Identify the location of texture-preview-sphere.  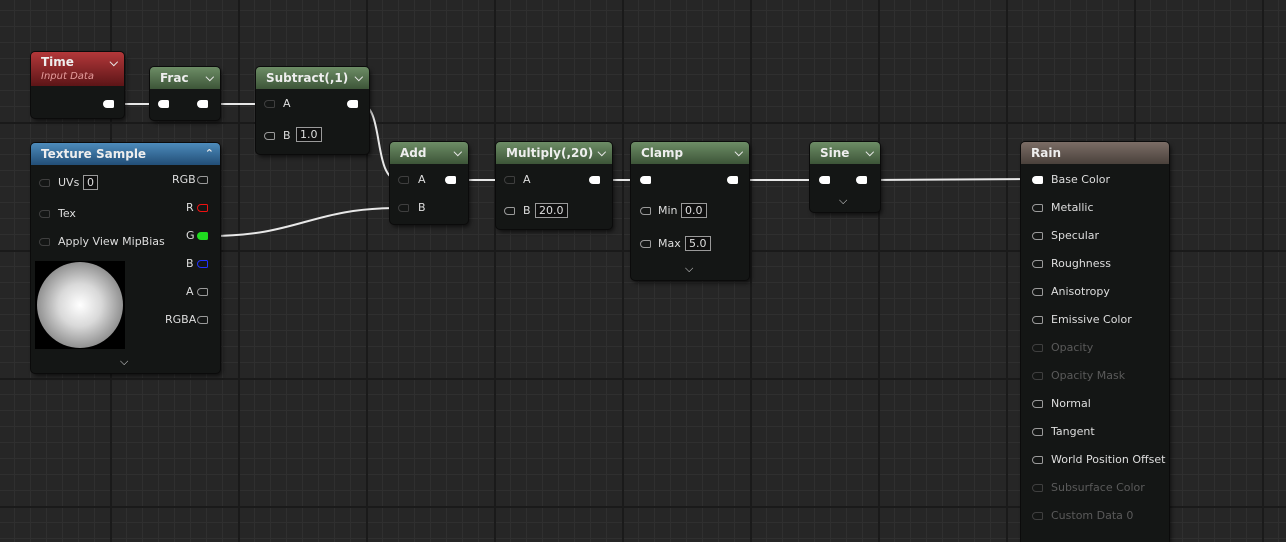
(80, 305).